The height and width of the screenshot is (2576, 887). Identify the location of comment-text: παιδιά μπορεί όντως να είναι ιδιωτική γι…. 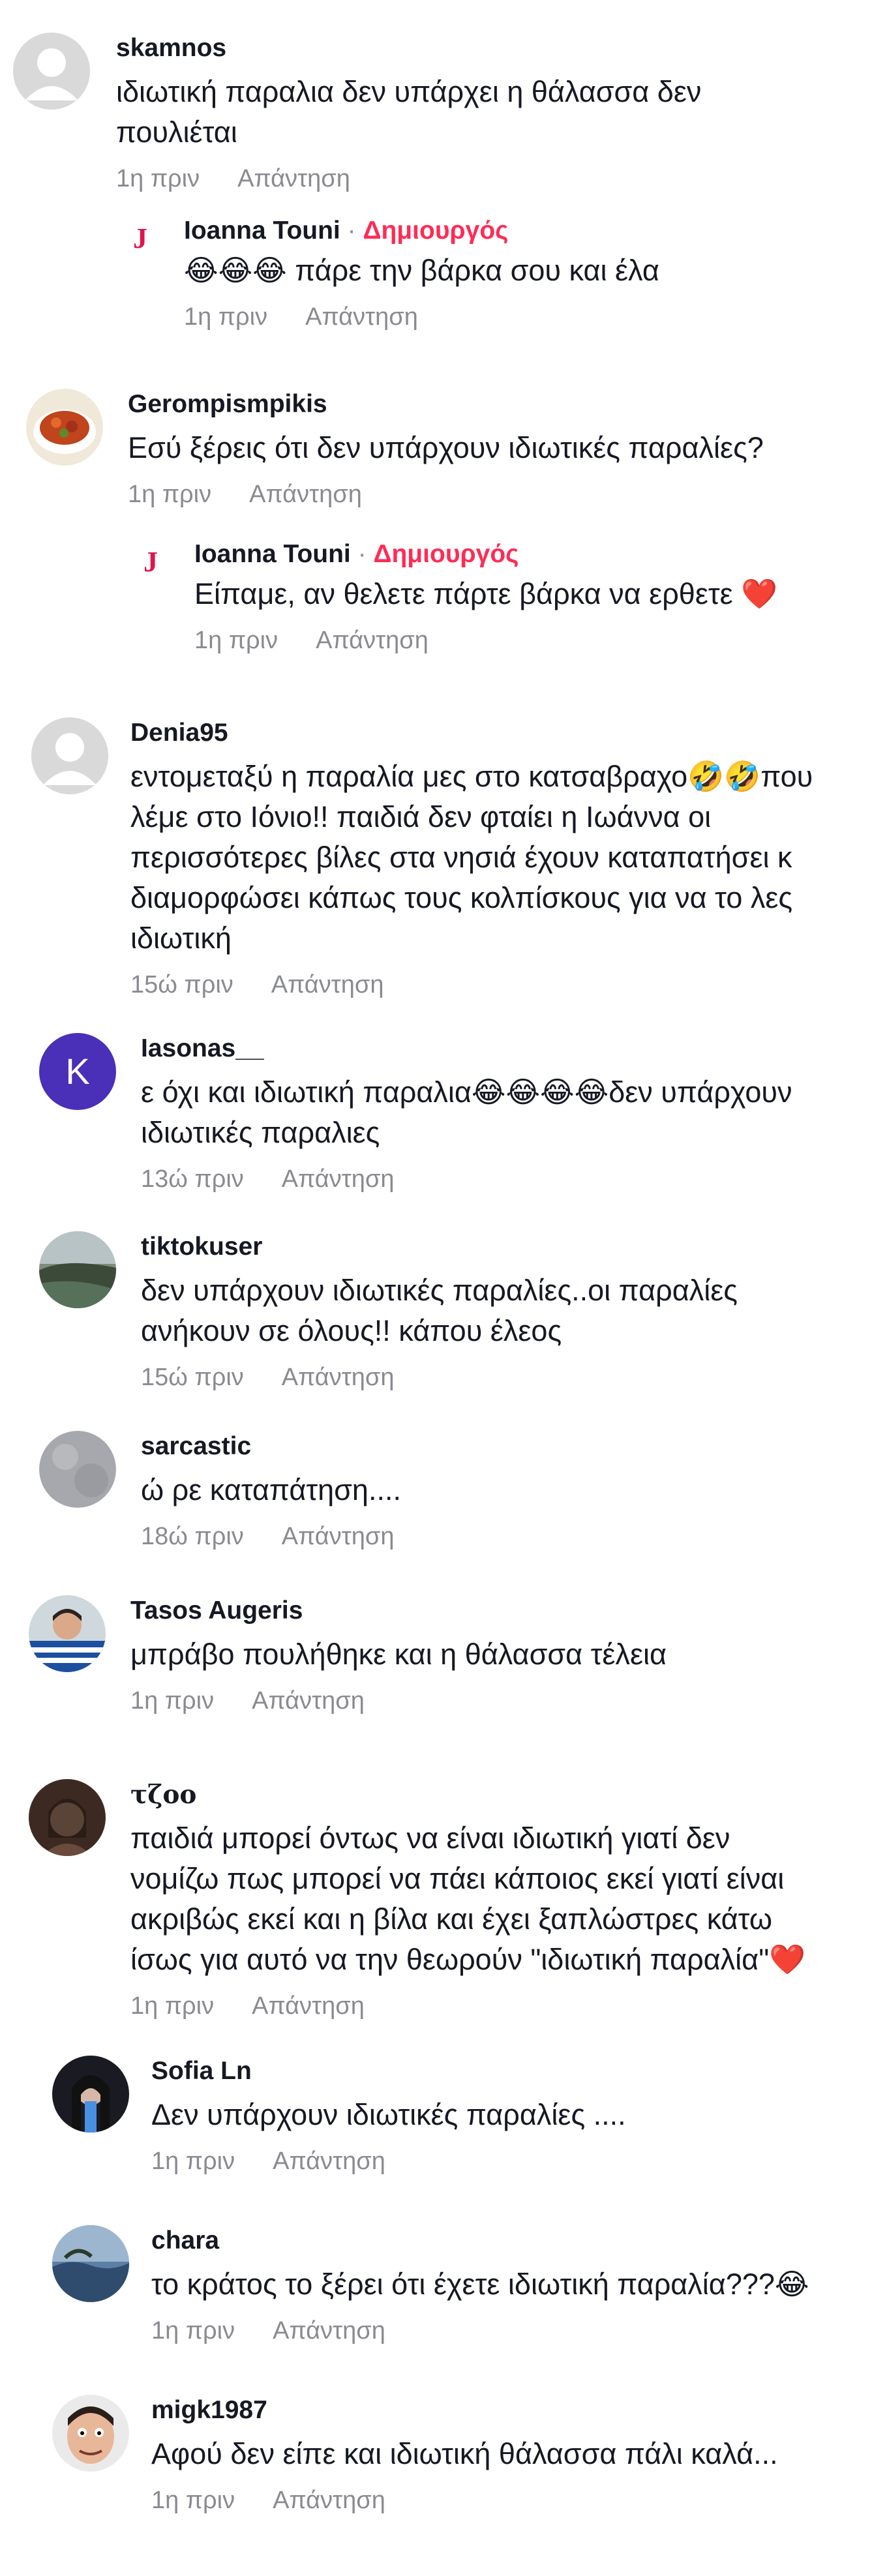
(468, 1898).